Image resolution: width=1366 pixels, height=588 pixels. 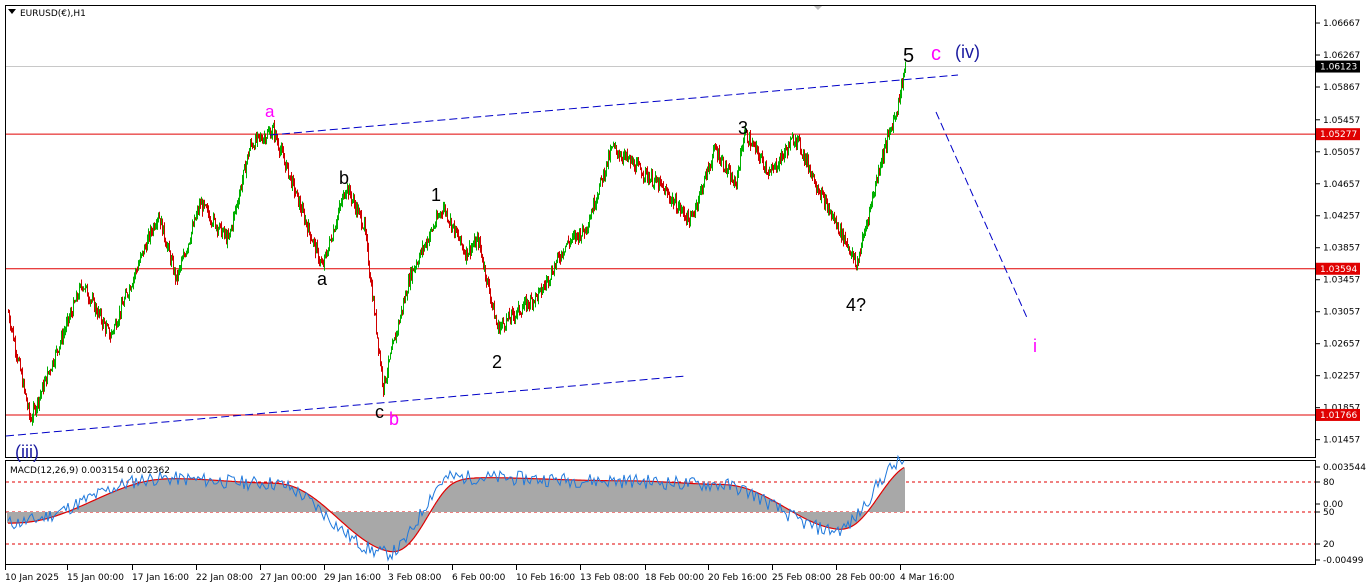 I want to click on wave-label: 5, so click(x=908, y=56).